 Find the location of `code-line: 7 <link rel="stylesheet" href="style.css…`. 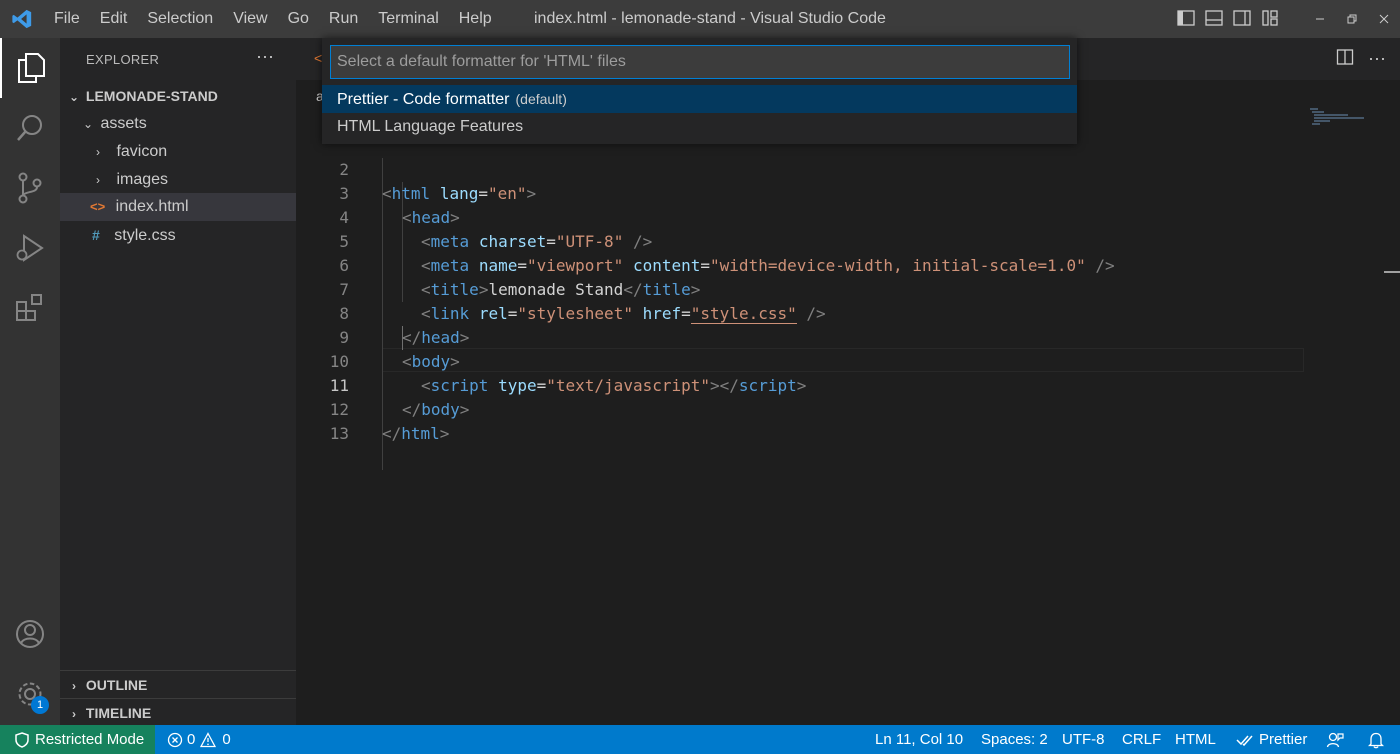

code-line: 7 <link rel="stylesheet" href="style.css… is located at coordinates (801, 289).